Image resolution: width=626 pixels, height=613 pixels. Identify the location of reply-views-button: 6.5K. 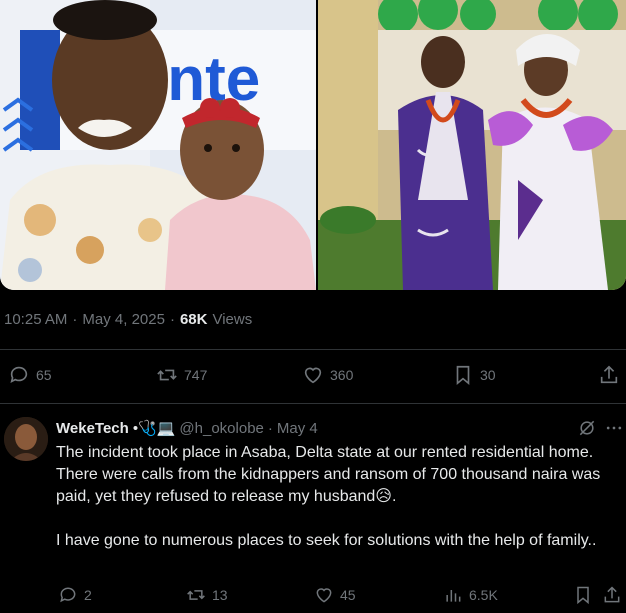
(470, 595).